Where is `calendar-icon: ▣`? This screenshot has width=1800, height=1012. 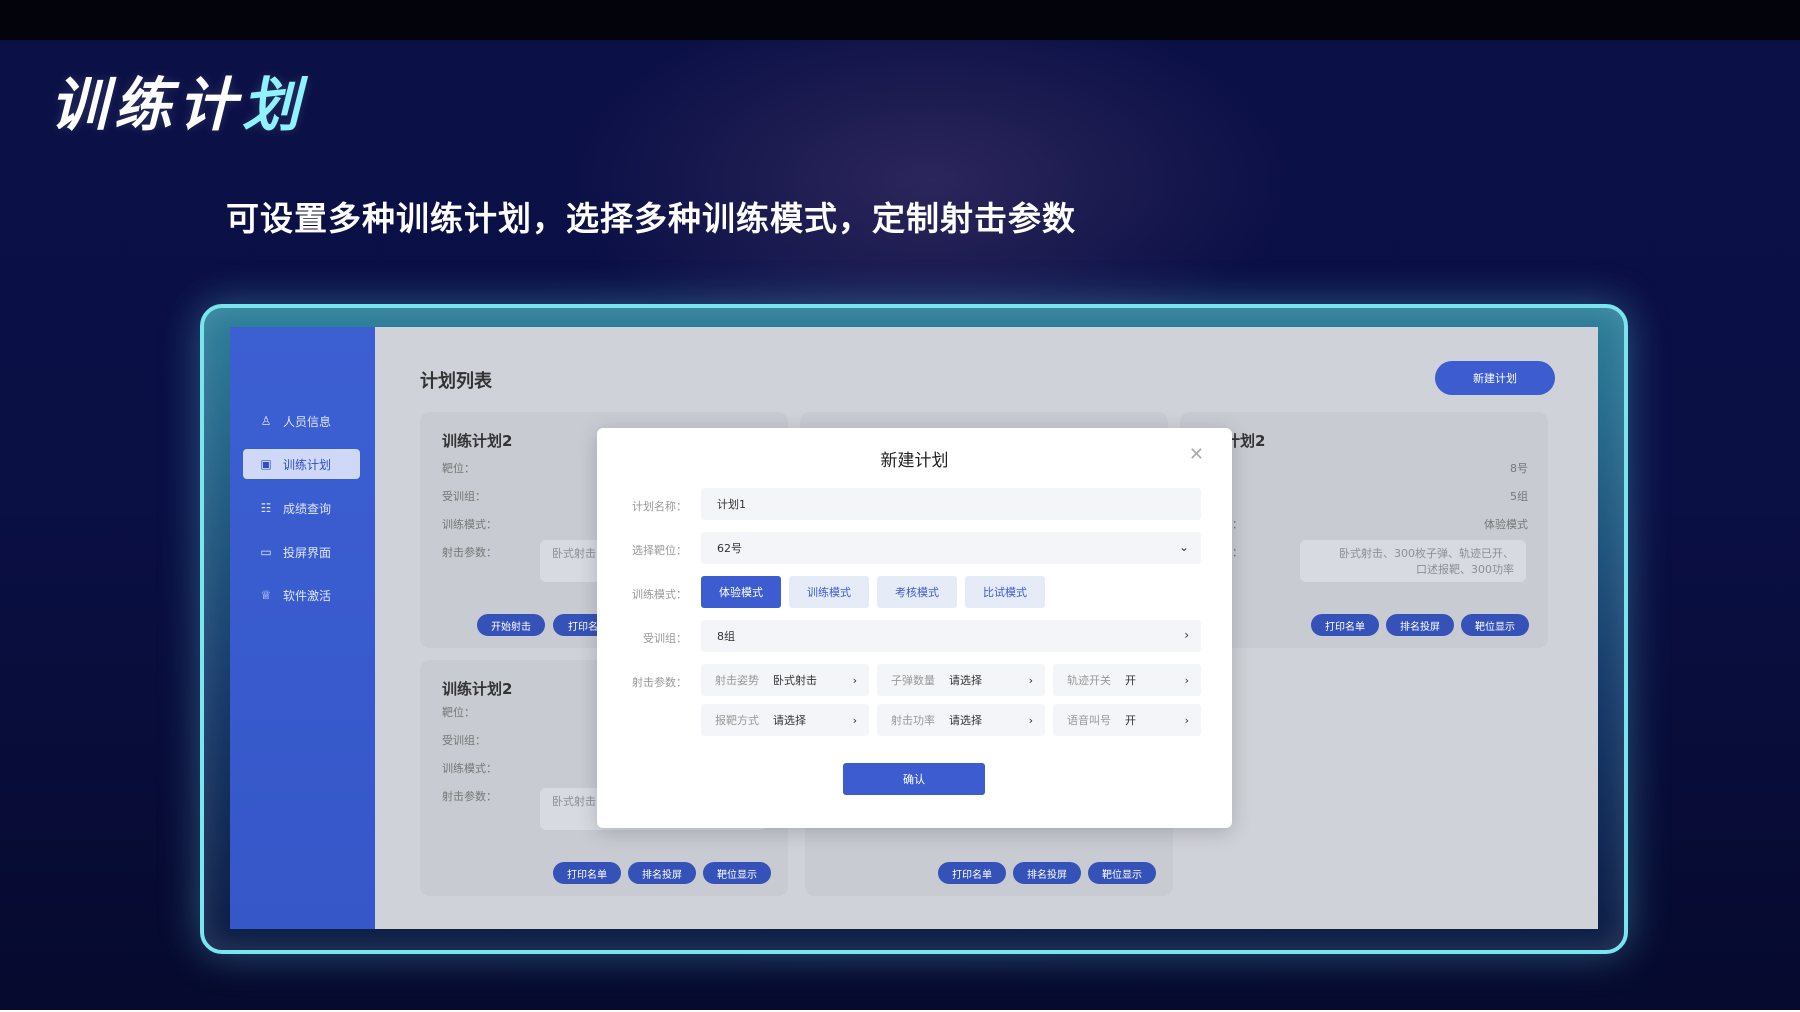 calendar-icon: ▣ is located at coordinates (266, 464).